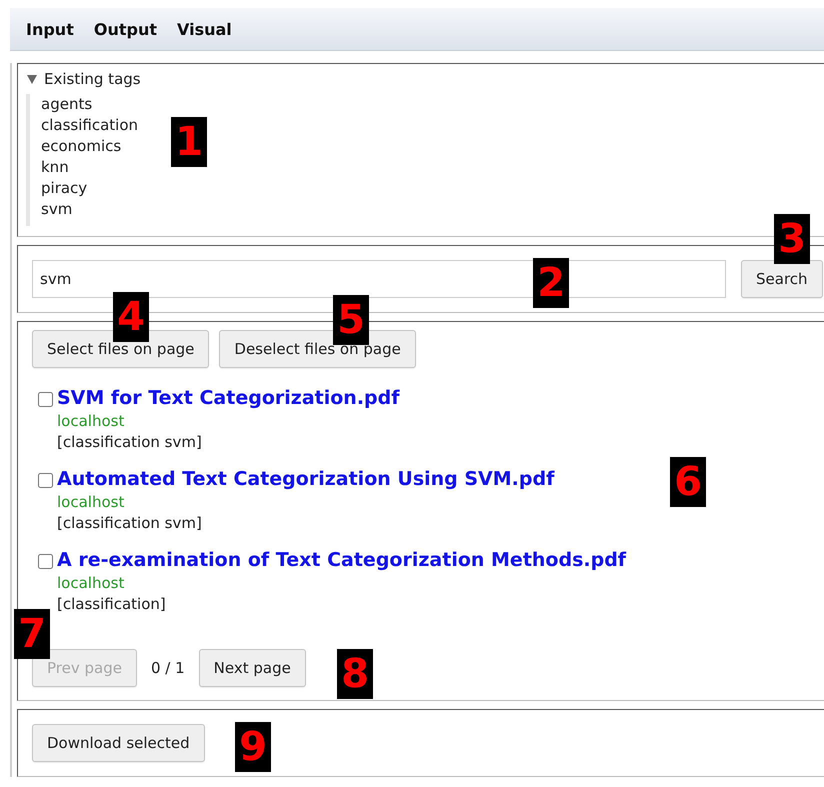 The width and height of the screenshot is (824, 787). Describe the element at coordinates (111, 604) in the screenshot. I see `file-tags: [classification]` at that location.